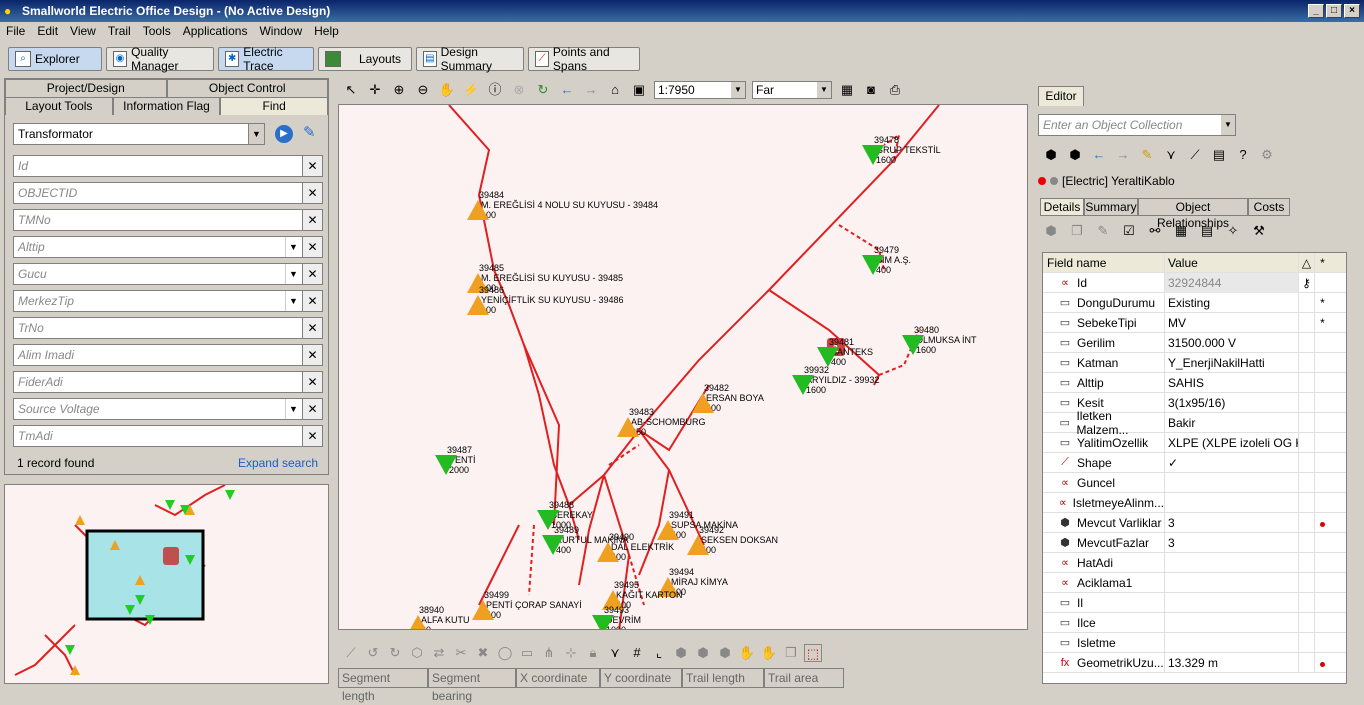 The image size is (1364, 705). Describe the element at coordinates (274, 106) in the screenshot. I see `tab-find: Find` at that location.